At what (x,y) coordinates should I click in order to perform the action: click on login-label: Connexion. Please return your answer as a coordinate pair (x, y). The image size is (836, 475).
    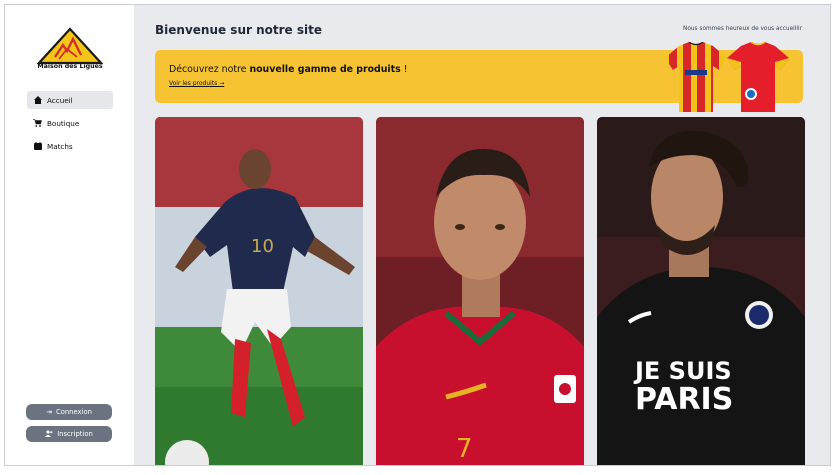
    Looking at the image, I should click on (73, 412).